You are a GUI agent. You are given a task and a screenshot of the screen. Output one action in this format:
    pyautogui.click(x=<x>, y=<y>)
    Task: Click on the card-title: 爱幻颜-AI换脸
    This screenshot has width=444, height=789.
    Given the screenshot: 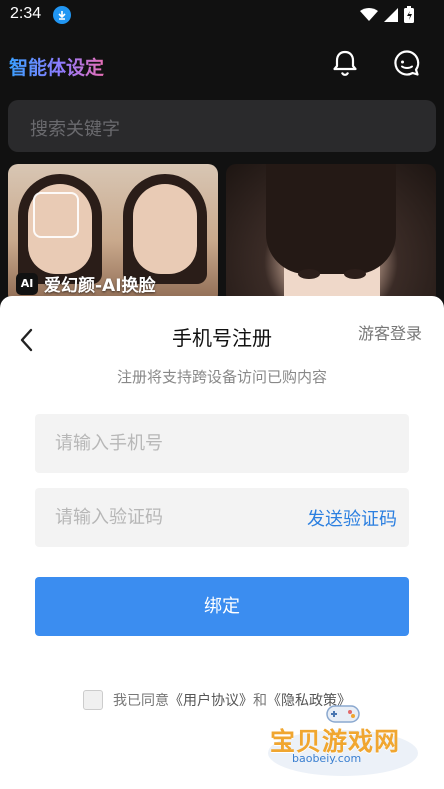 What is the action you would take?
    pyautogui.click(x=100, y=286)
    